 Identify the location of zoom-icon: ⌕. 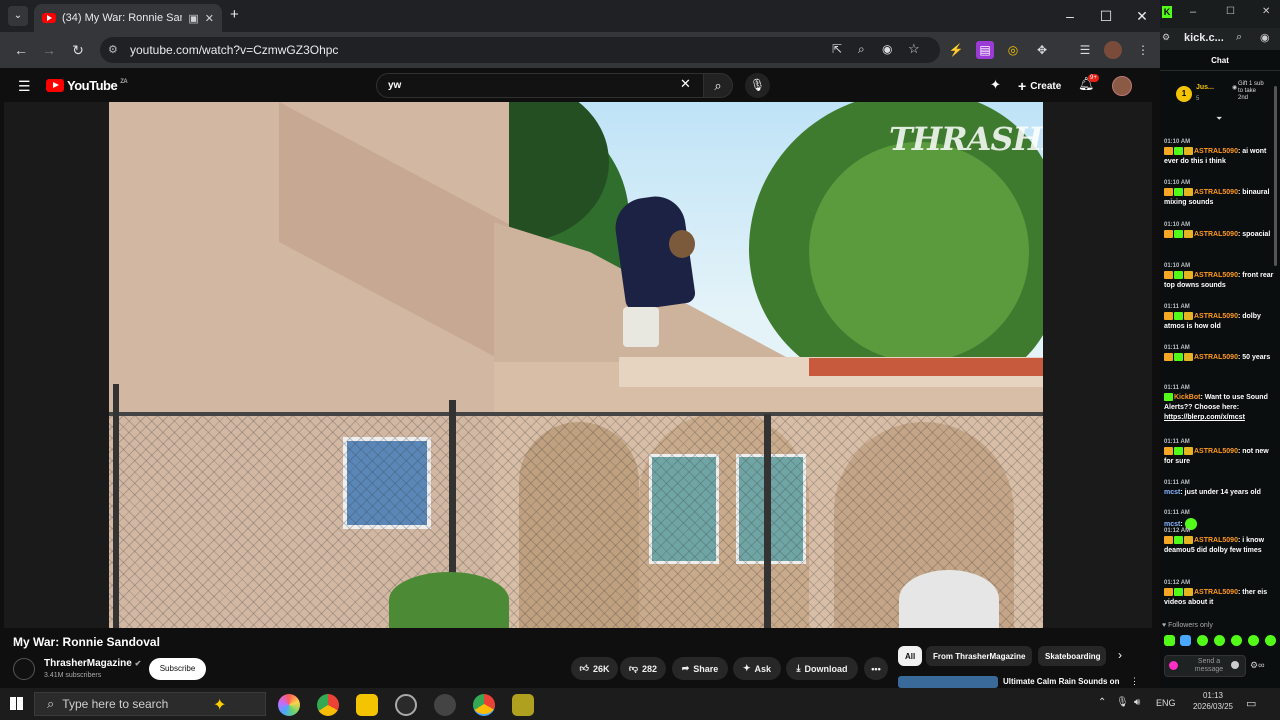
(861, 49).